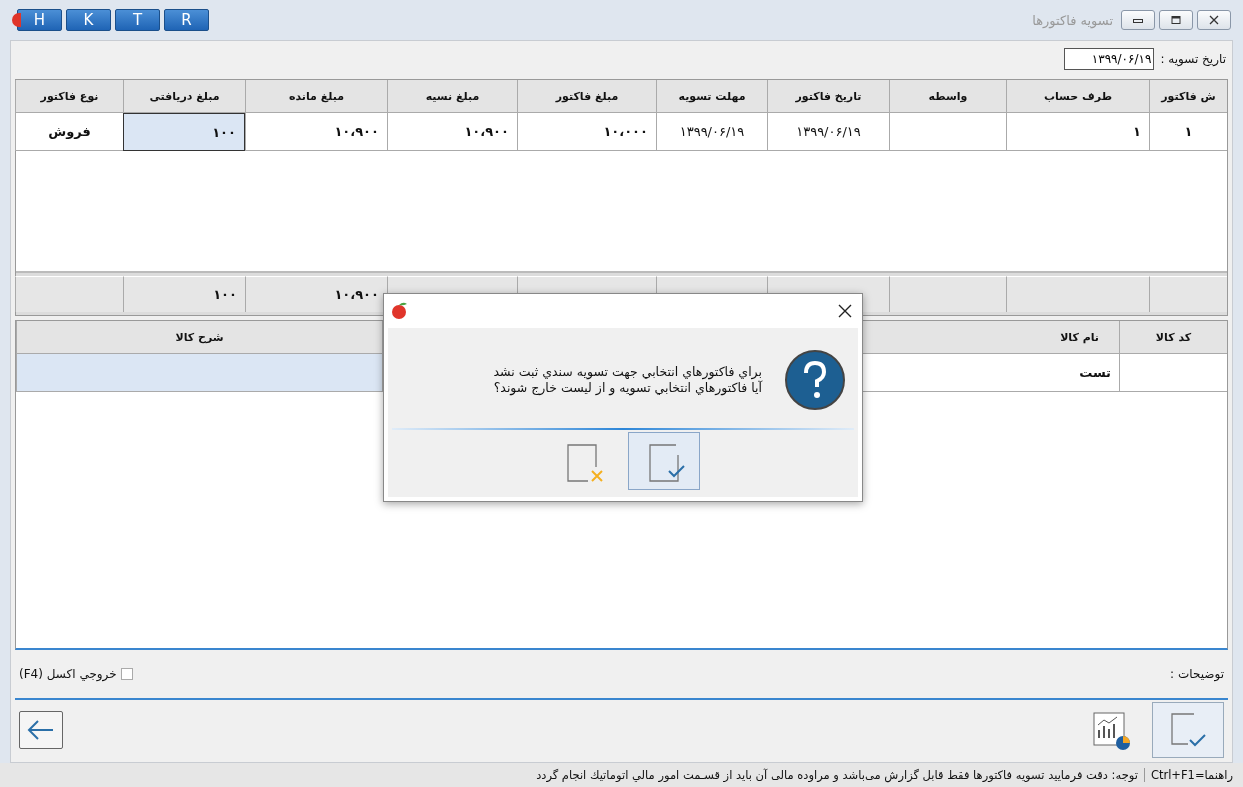 The height and width of the screenshot is (787, 1243). Describe the element at coordinates (137, 20) in the screenshot. I see `quick-button: T` at that location.